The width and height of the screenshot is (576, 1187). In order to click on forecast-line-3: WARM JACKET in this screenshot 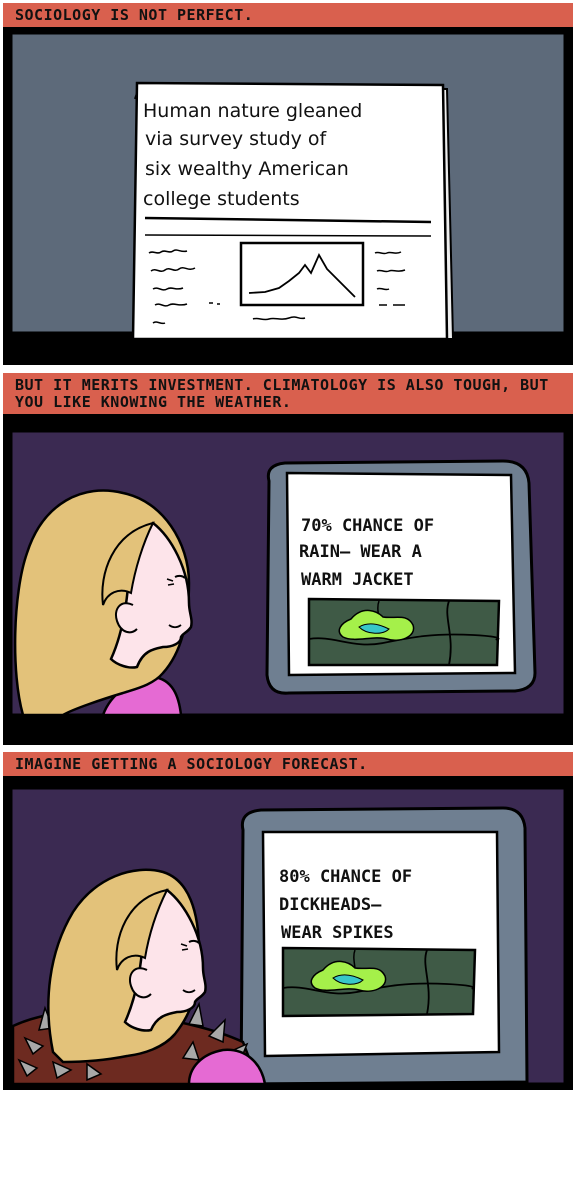, I will do `click(357, 580)`.